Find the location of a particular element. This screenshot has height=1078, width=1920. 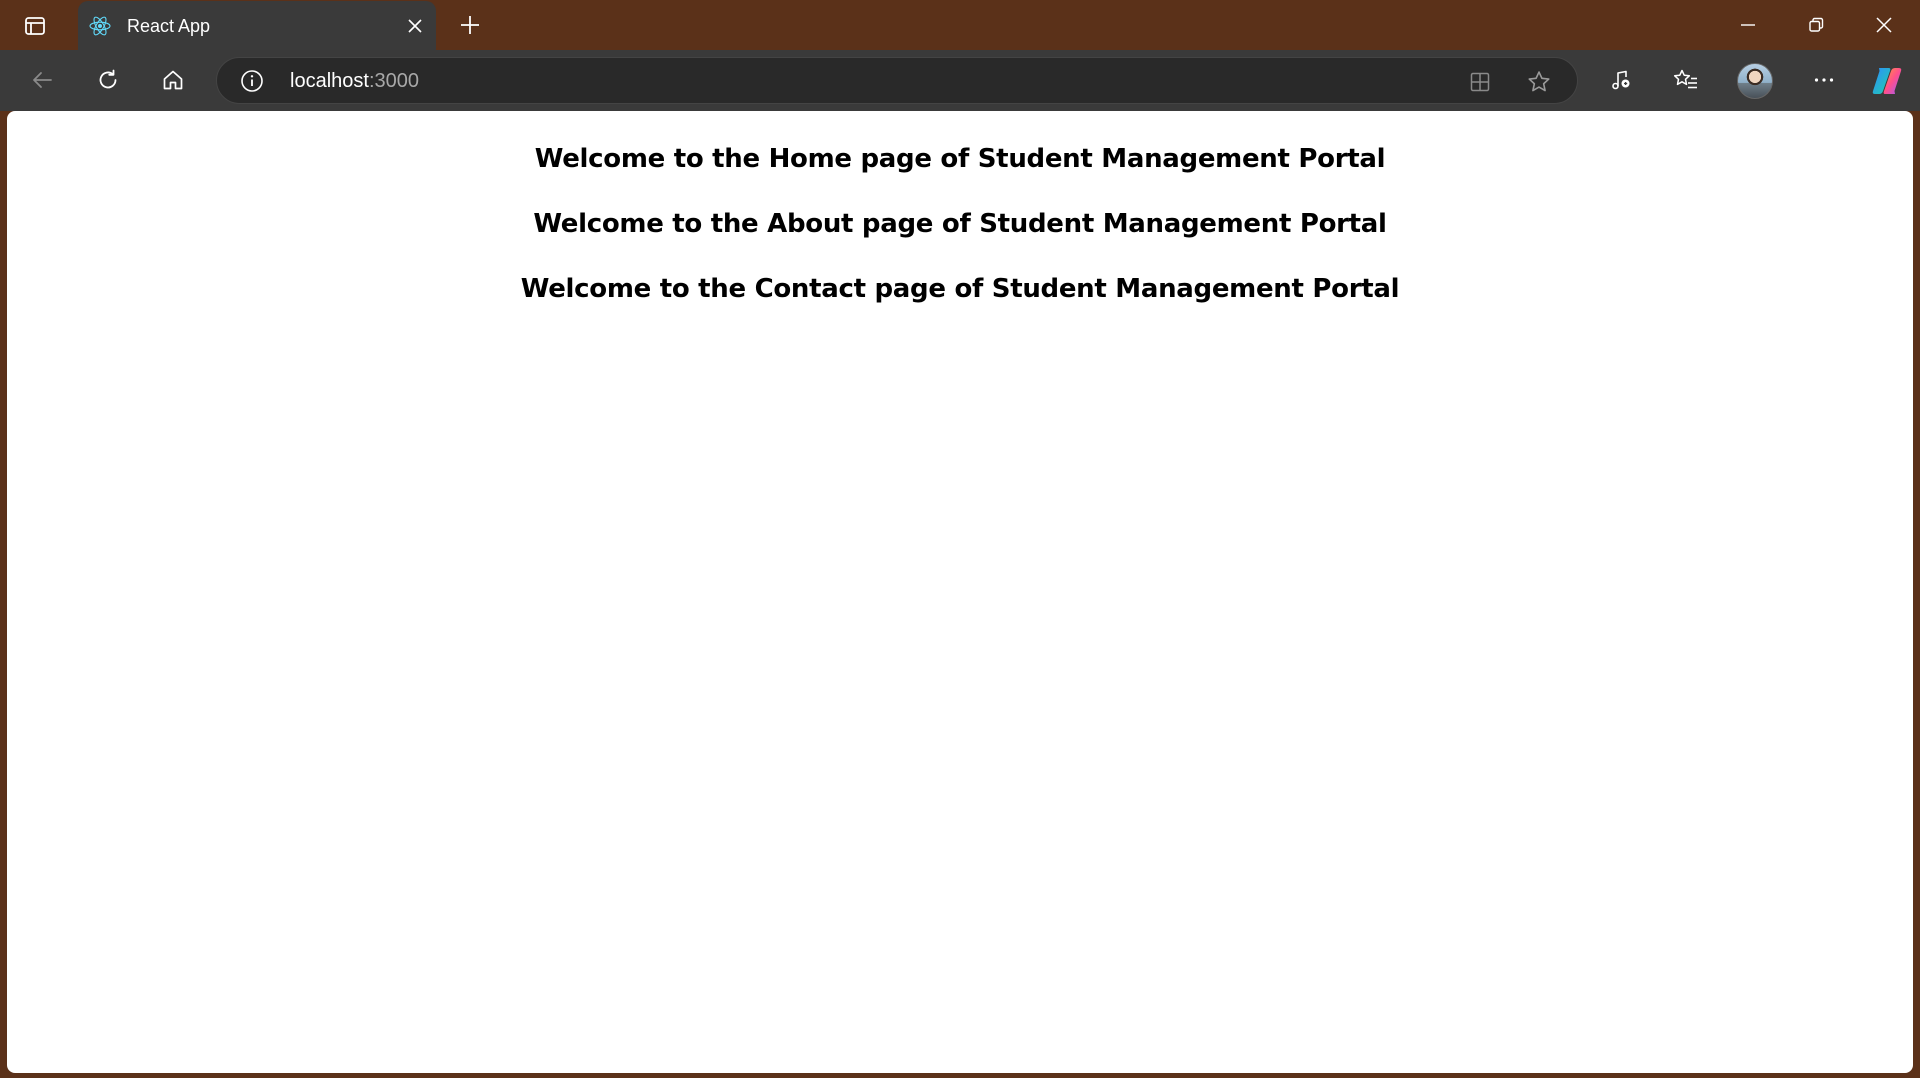

minimize-button is located at coordinates (1748, 25).